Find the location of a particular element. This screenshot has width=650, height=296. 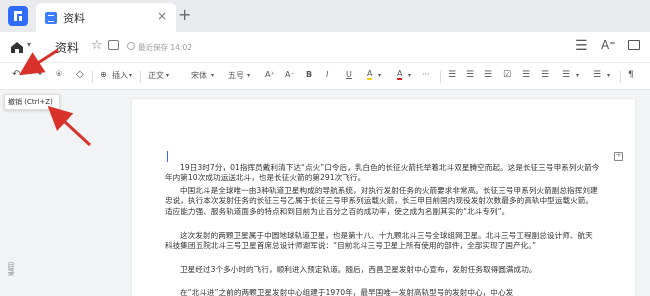

home-menu-caret-icon: ▾ is located at coordinates (29, 44).